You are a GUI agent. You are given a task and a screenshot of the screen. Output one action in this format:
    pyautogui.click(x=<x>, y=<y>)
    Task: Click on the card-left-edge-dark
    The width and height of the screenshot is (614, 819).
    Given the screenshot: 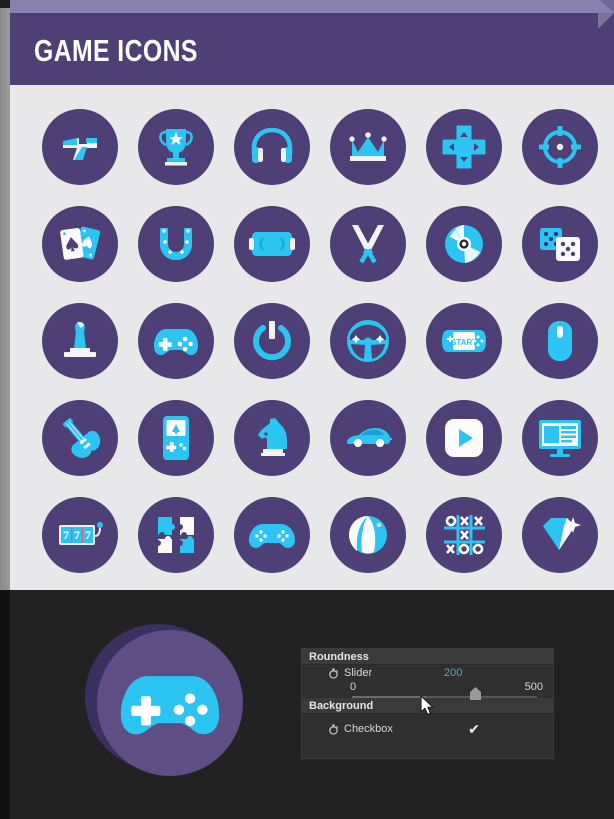 What is the action you would take?
    pyautogui.click(x=5, y=704)
    